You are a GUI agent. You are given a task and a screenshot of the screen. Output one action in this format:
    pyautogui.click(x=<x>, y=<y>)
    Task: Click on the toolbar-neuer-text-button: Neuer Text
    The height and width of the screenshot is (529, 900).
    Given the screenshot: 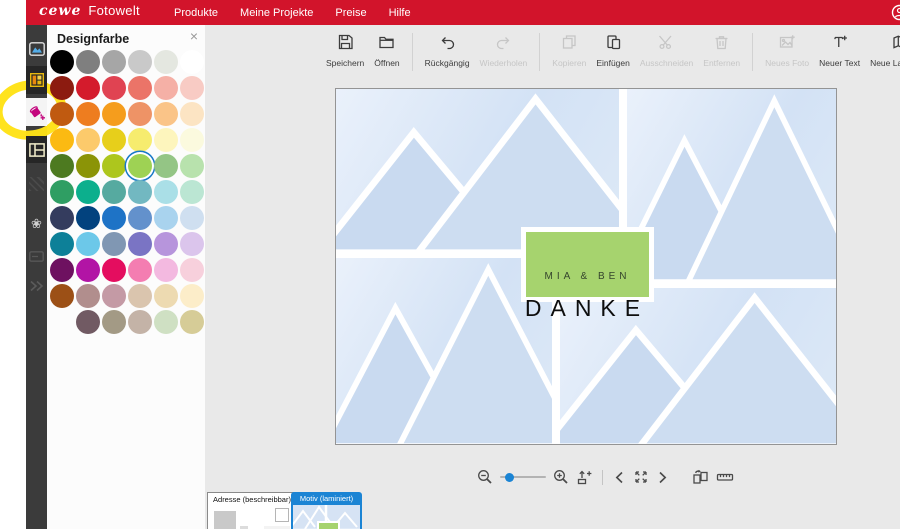 What is the action you would take?
    pyautogui.click(x=839, y=50)
    